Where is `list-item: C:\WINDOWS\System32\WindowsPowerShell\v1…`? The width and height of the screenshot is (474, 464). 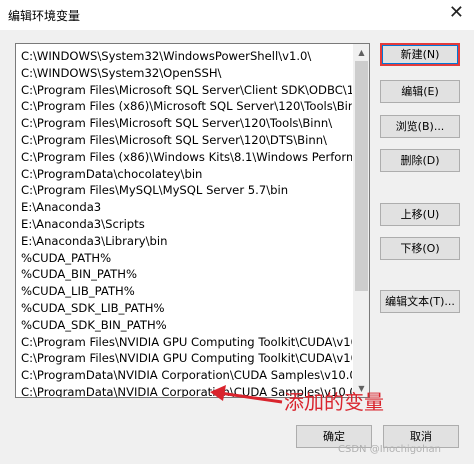
list-item: C:\WINDOWS\System32\WindowsPowerShell\v1… is located at coordinates (186, 56).